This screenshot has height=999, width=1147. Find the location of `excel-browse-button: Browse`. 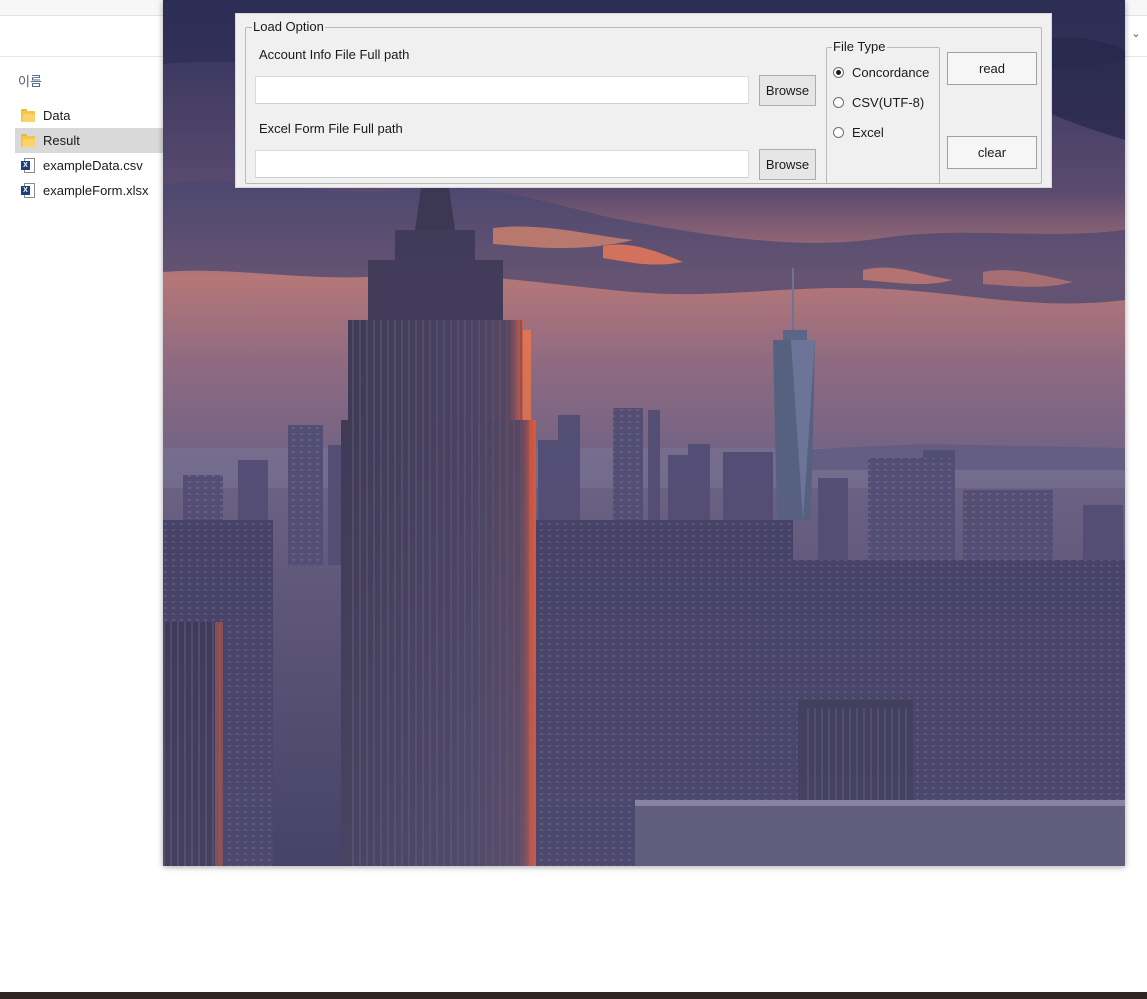

excel-browse-button: Browse is located at coordinates (787, 164).